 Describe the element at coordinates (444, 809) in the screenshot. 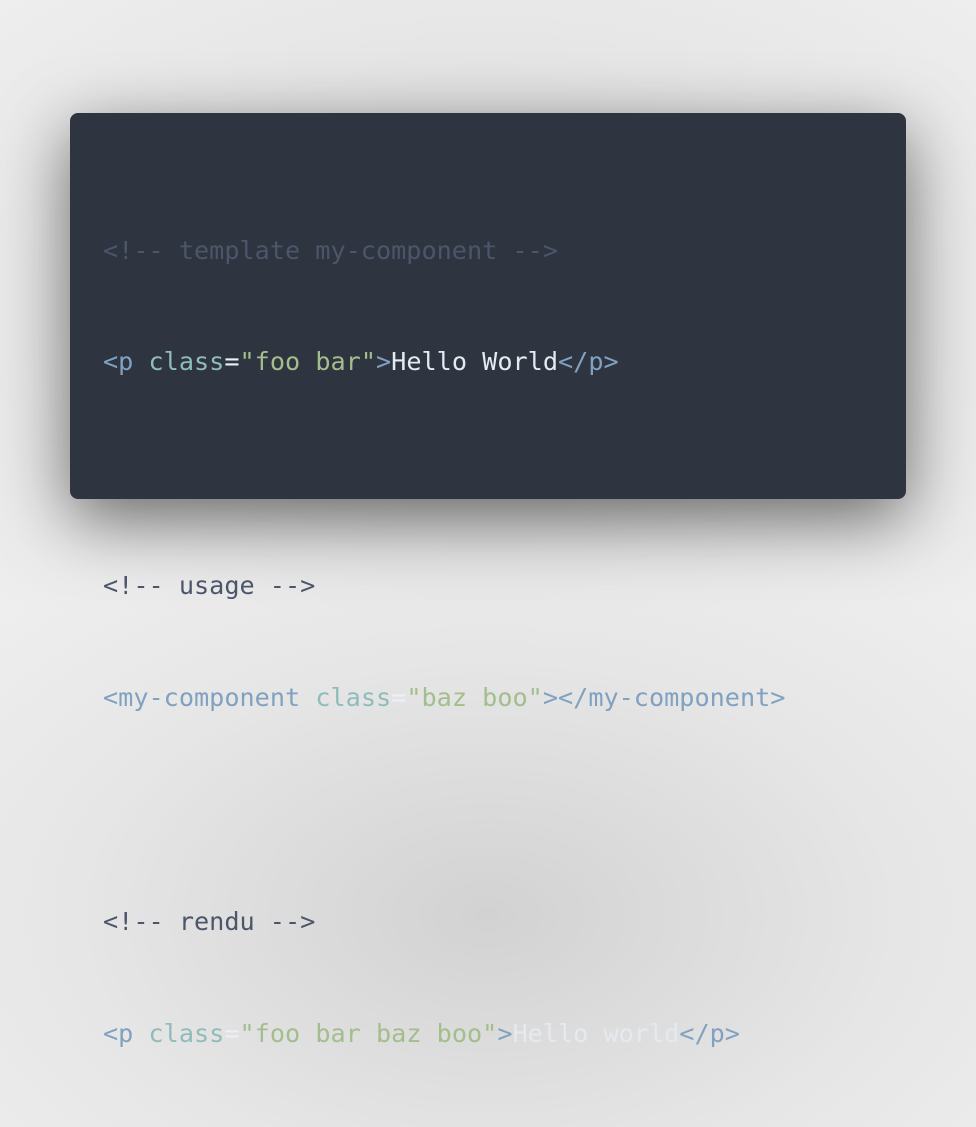

I see `code-line-6-blank` at that location.